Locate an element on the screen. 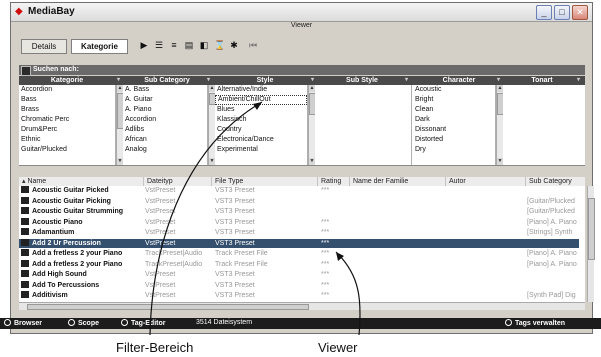 The width and height of the screenshot is (601, 357). caption-filter-area: Filter-Bereich is located at coordinates (155, 347).